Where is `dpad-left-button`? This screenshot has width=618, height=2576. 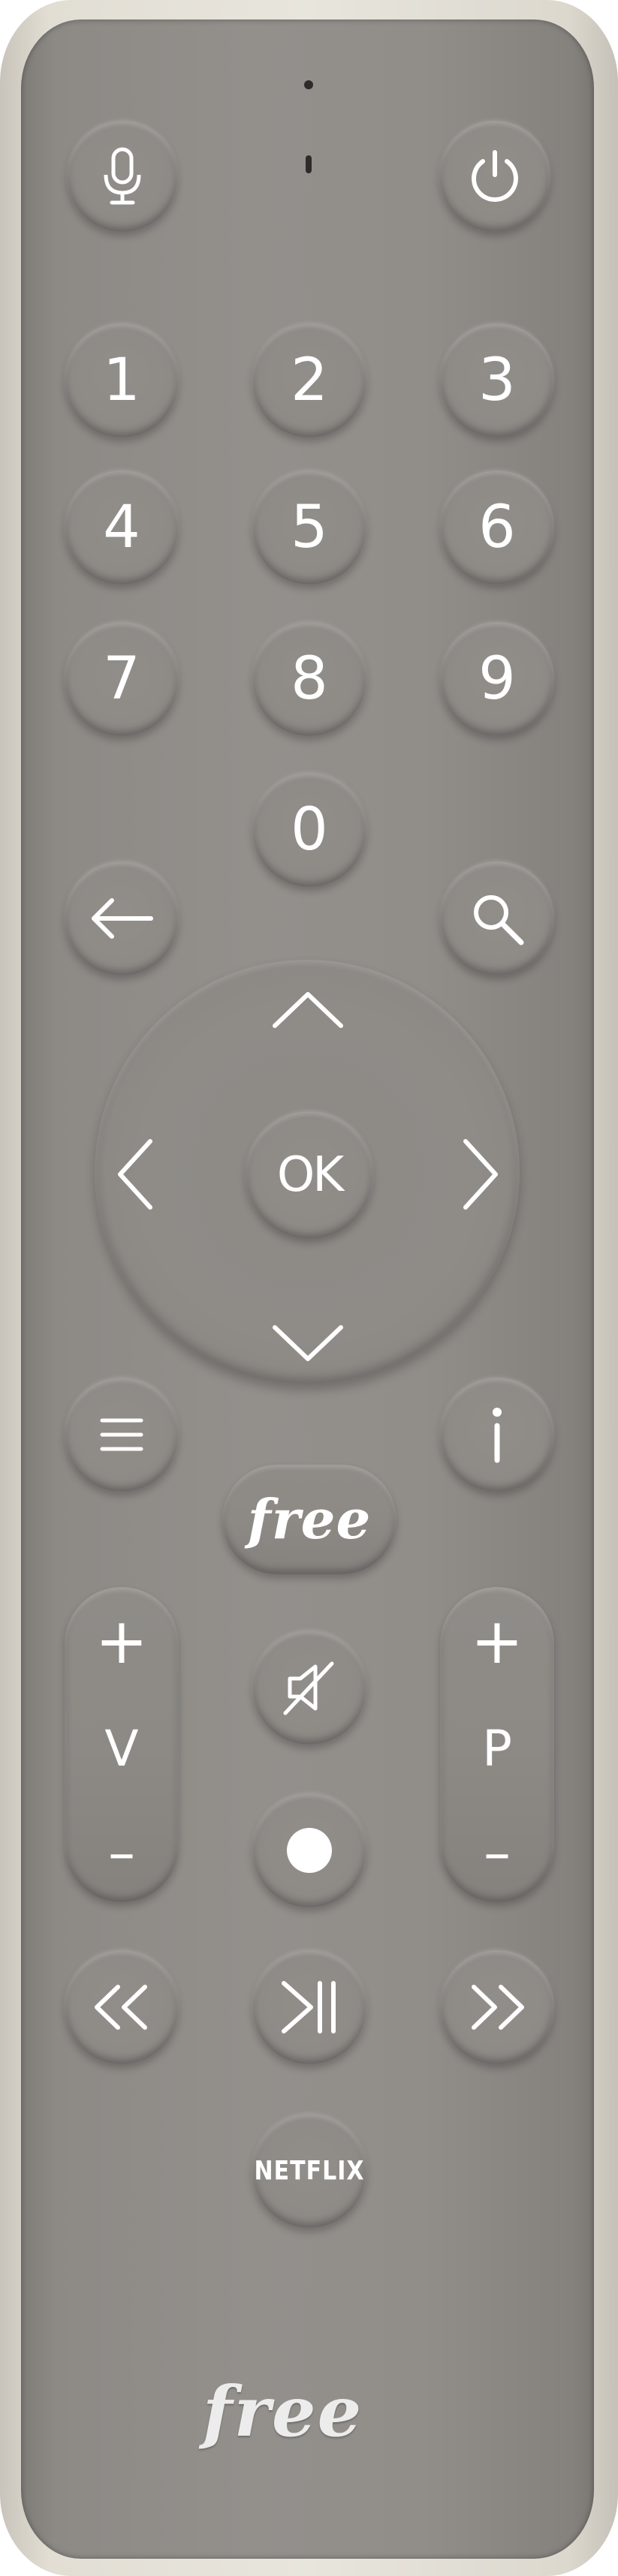 dpad-left-button is located at coordinates (135, 1174).